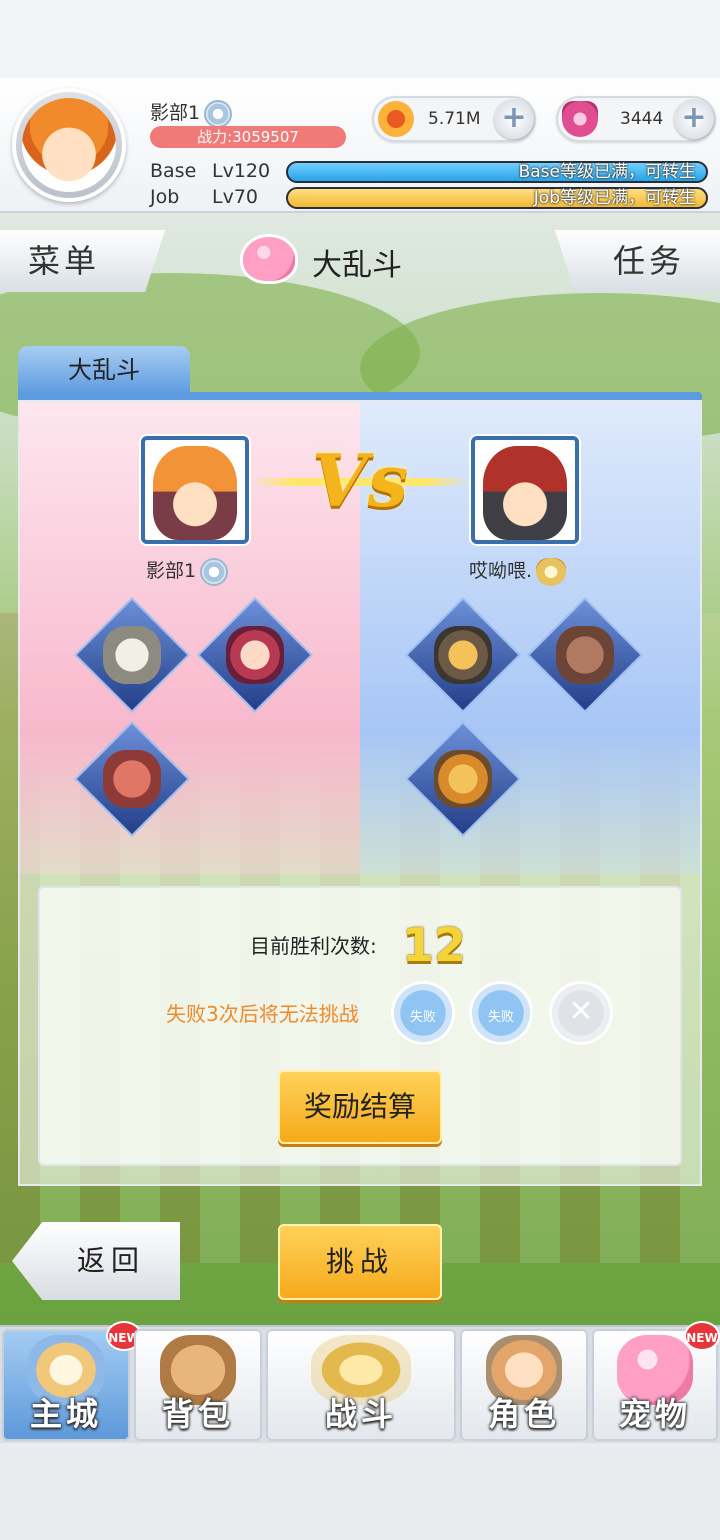 The image size is (720, 1540). I want to click on player-portrait-face, so click(195, 493).